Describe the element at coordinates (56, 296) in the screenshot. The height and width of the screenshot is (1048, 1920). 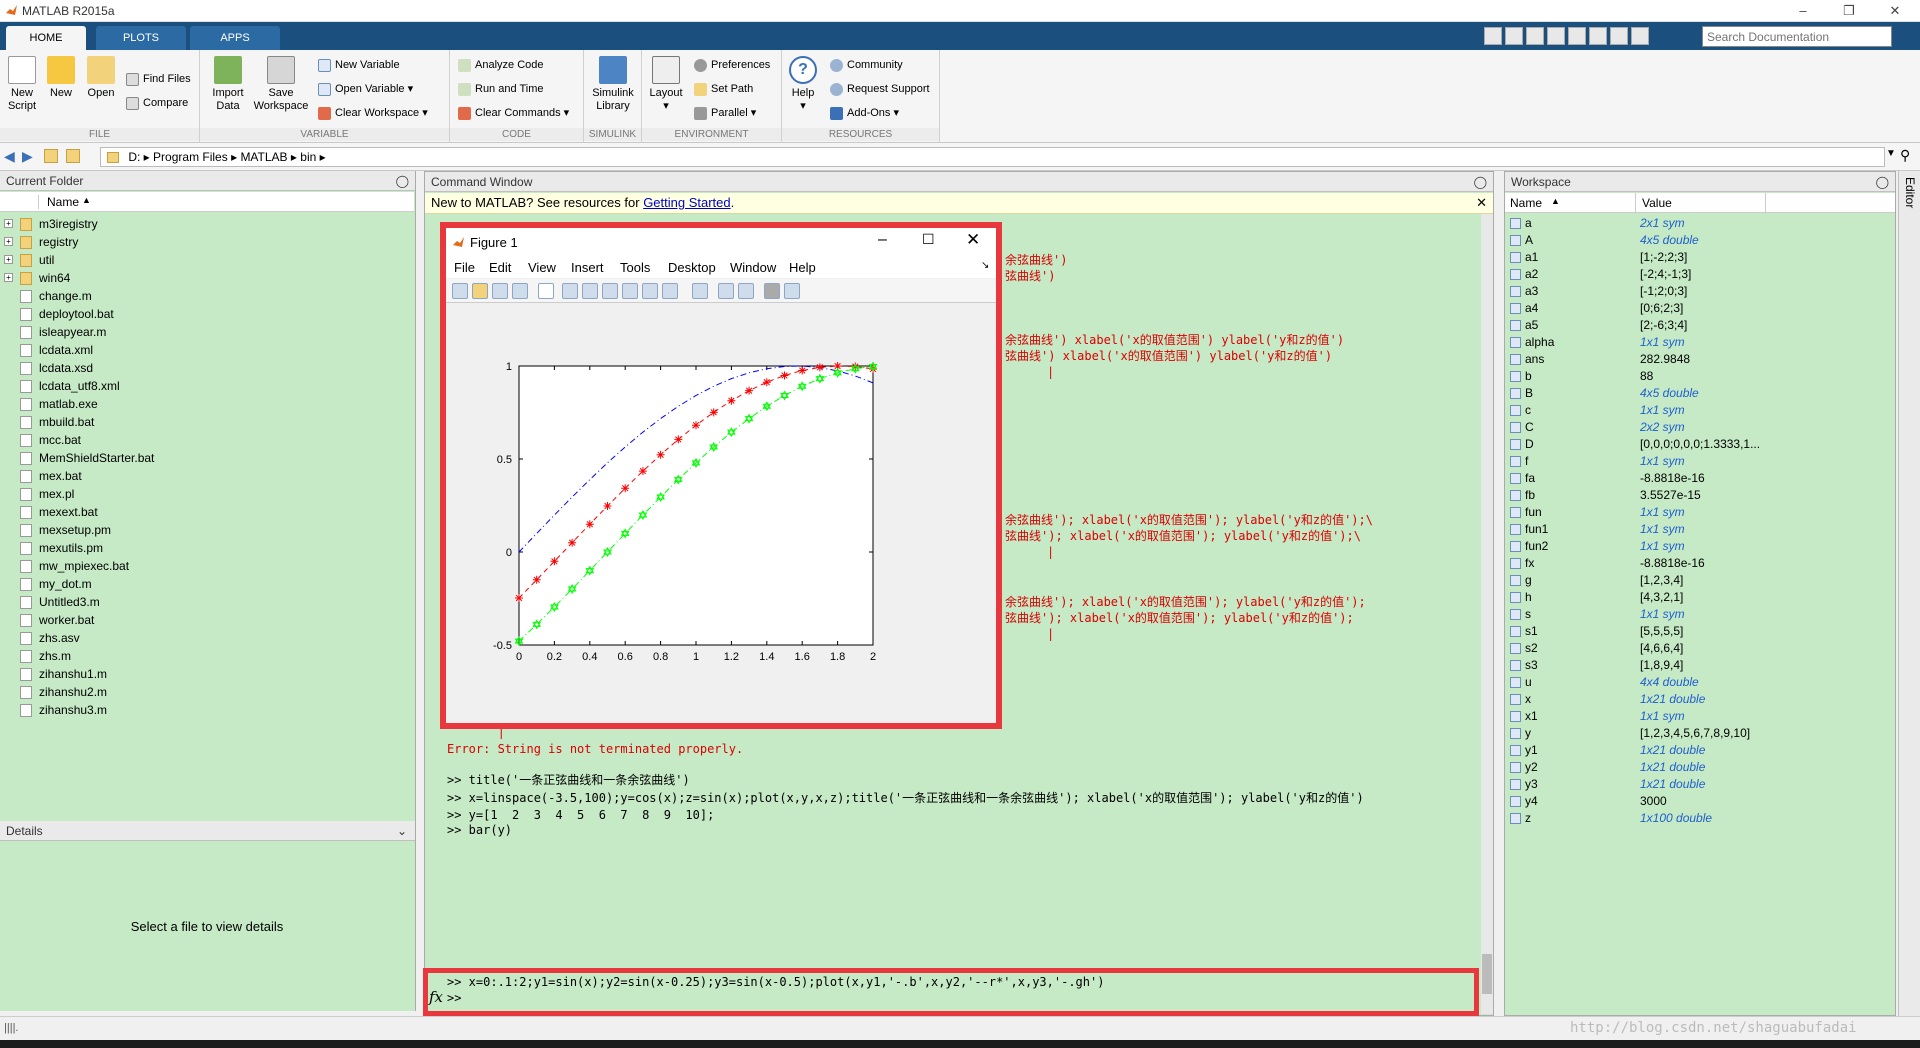
I see `file-item: change.m` at that location.